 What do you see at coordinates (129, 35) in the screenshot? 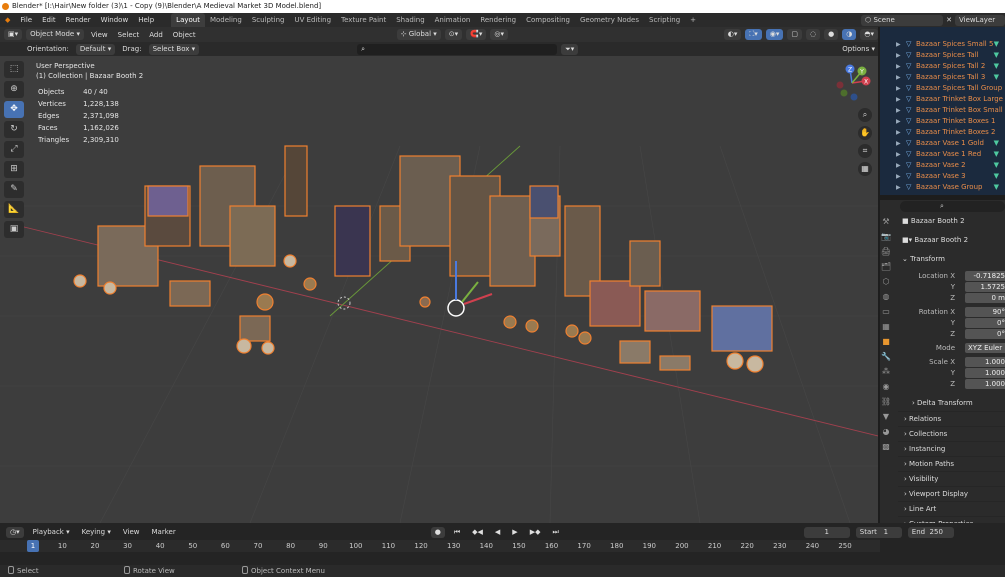
I see `menu-select: Select` at bounding box center [129, 35].